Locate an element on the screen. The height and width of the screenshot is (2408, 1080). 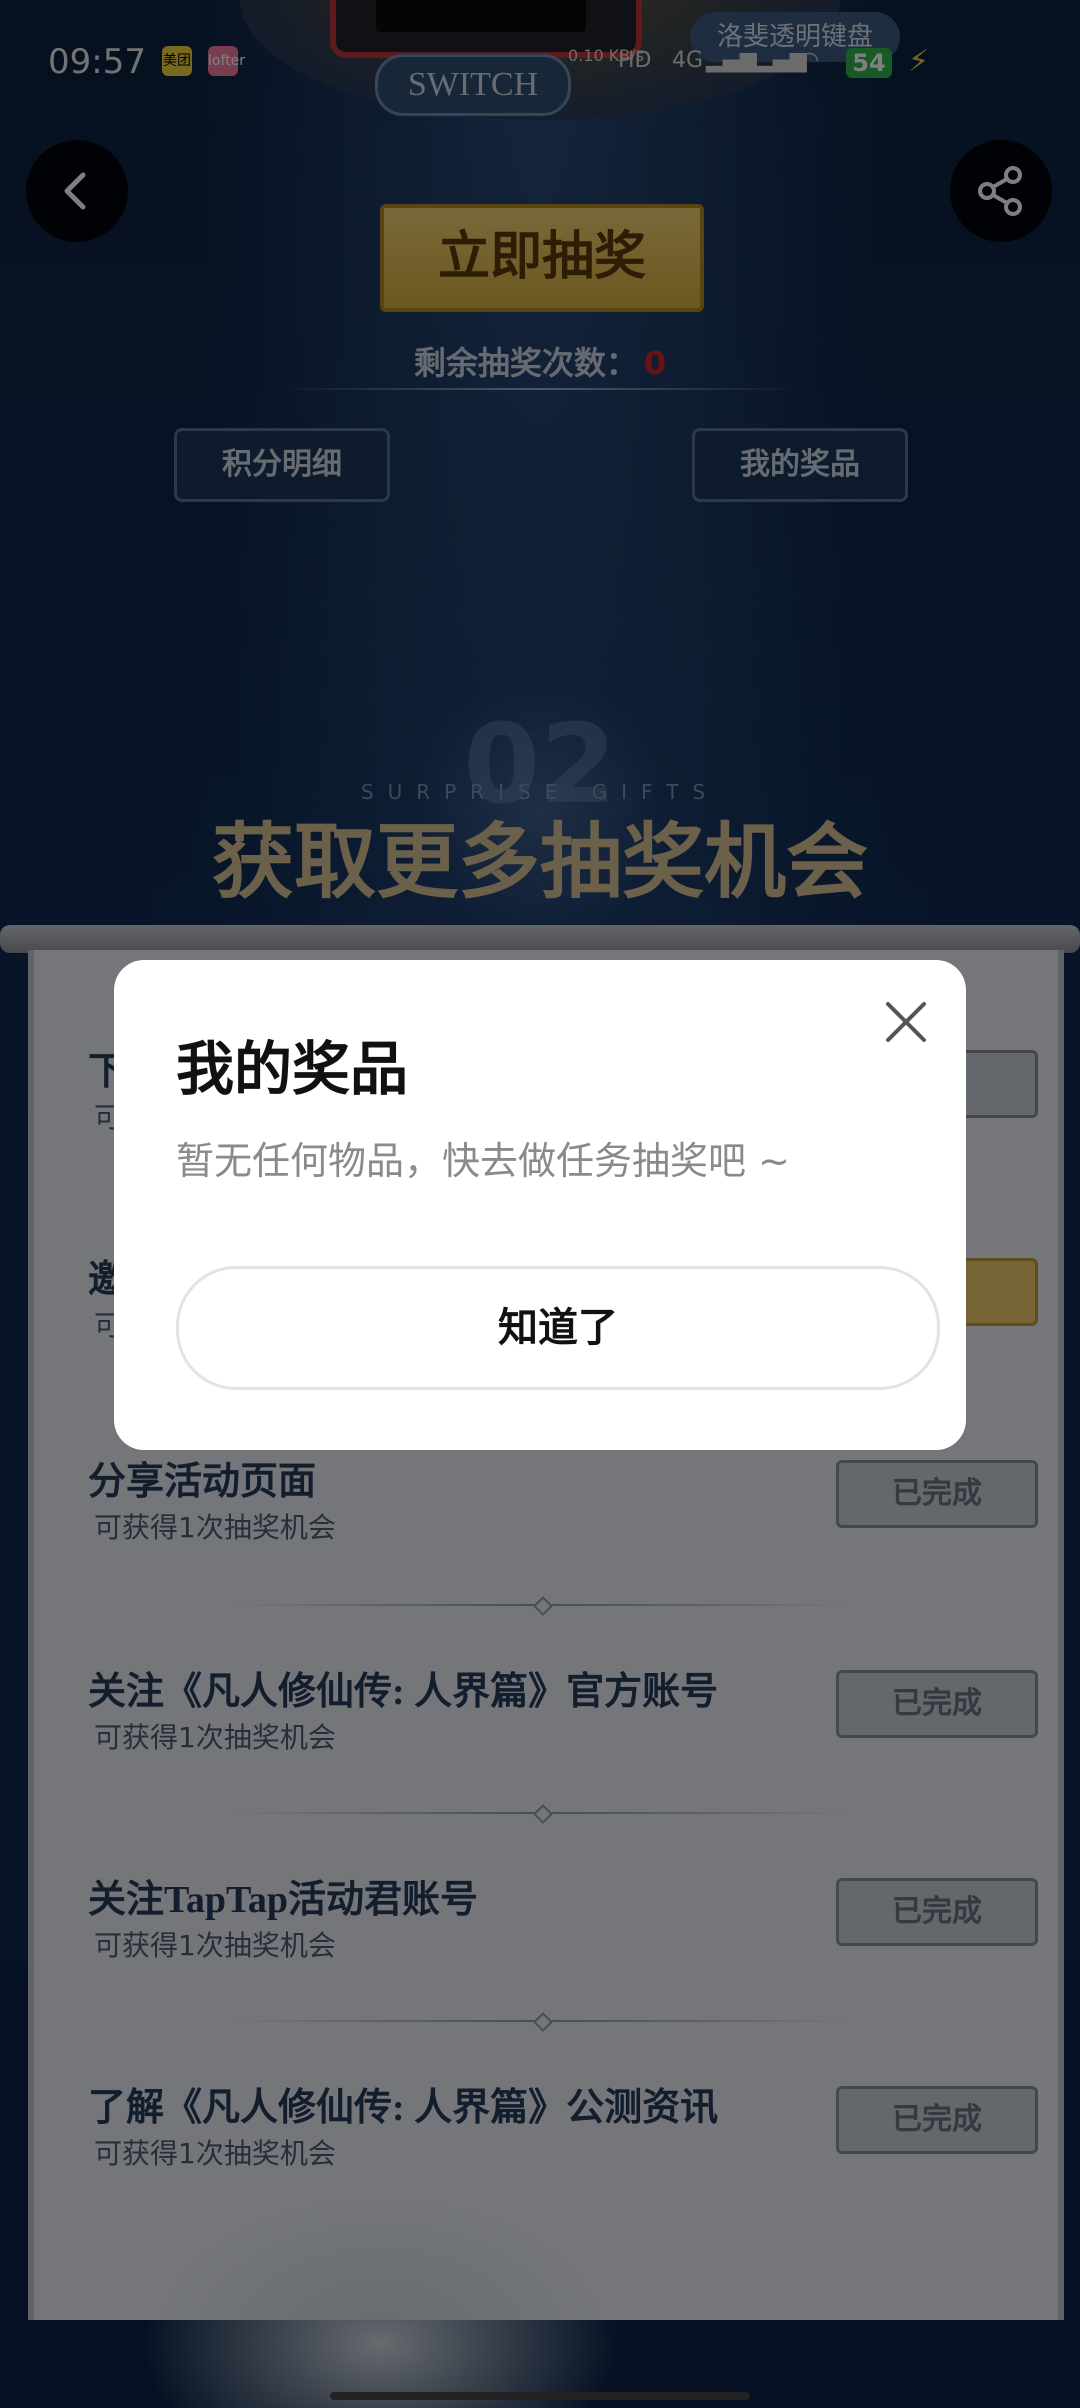
dialog-message: 暂无任何物品，快去做任务抽奖吧 ~ is located at coordinates (483, 1161).